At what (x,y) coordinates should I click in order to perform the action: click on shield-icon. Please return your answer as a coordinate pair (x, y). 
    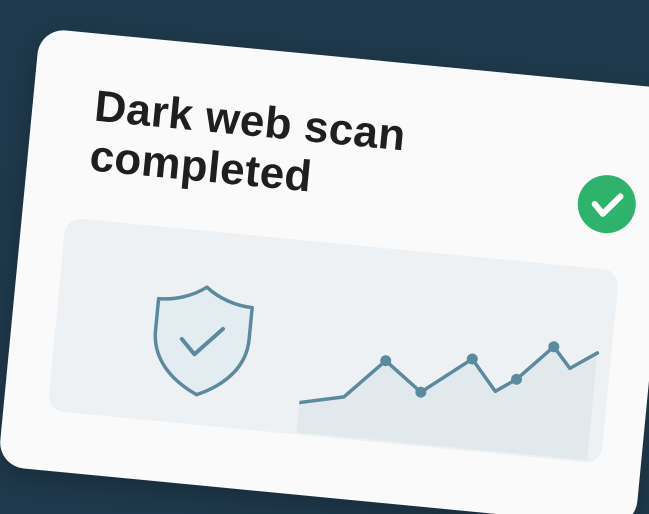
    Looking at the image, I should click on (203, 341).